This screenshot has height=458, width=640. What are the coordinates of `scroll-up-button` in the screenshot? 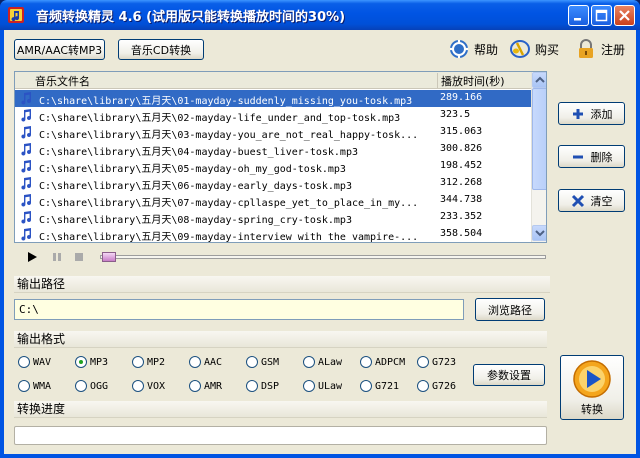 It's located at (539, 80).